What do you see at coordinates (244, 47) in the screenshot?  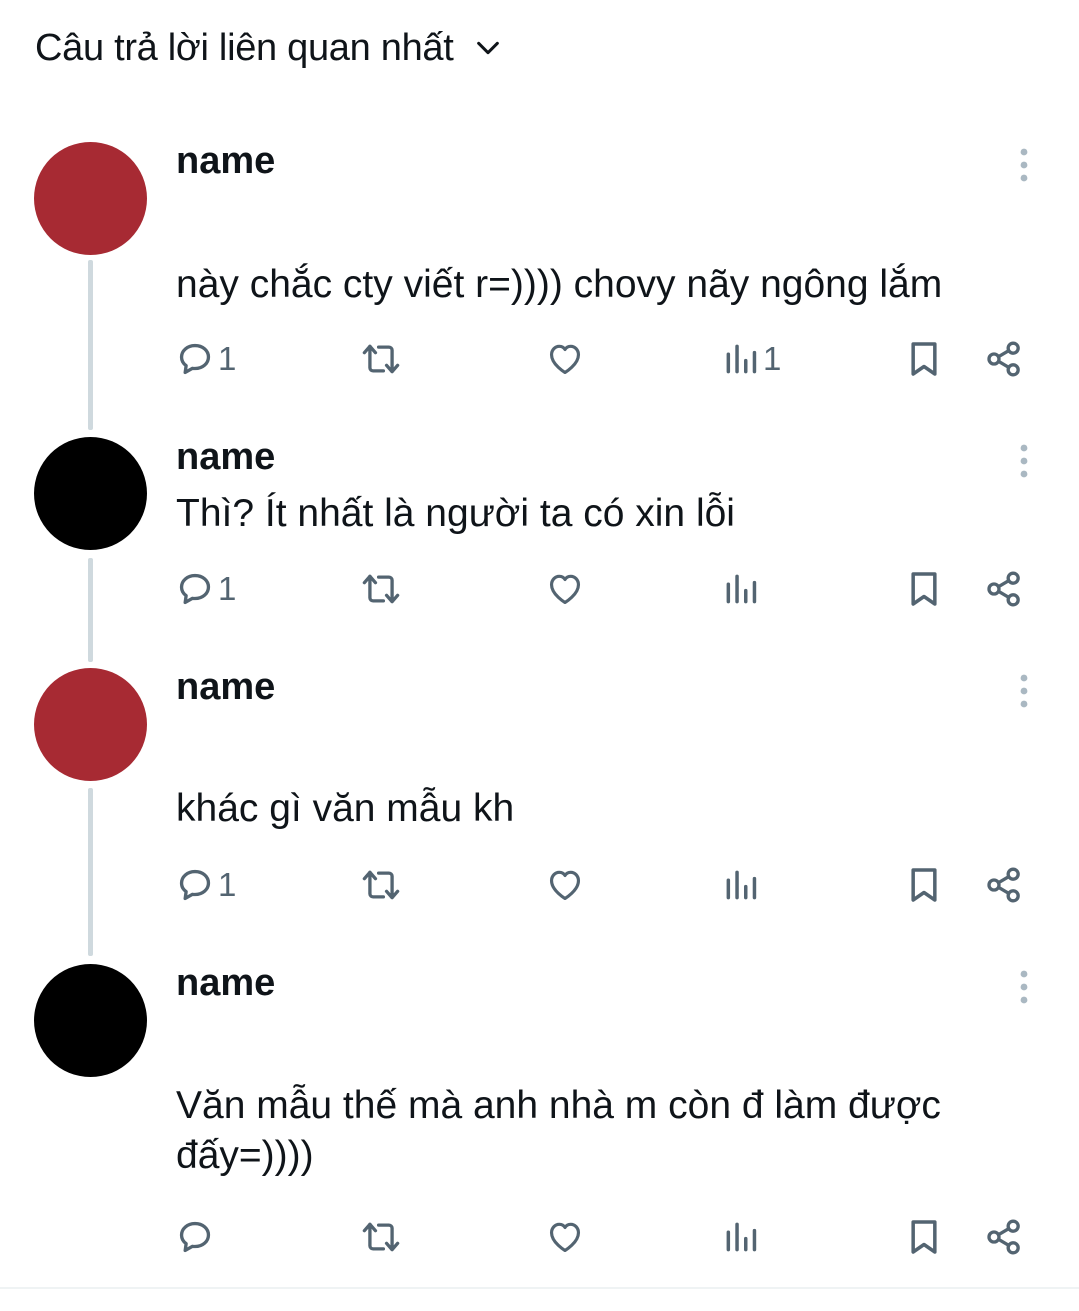 I see `sort-label: Câu trả lời liên quan nhất` at bounding box center [244, 47].